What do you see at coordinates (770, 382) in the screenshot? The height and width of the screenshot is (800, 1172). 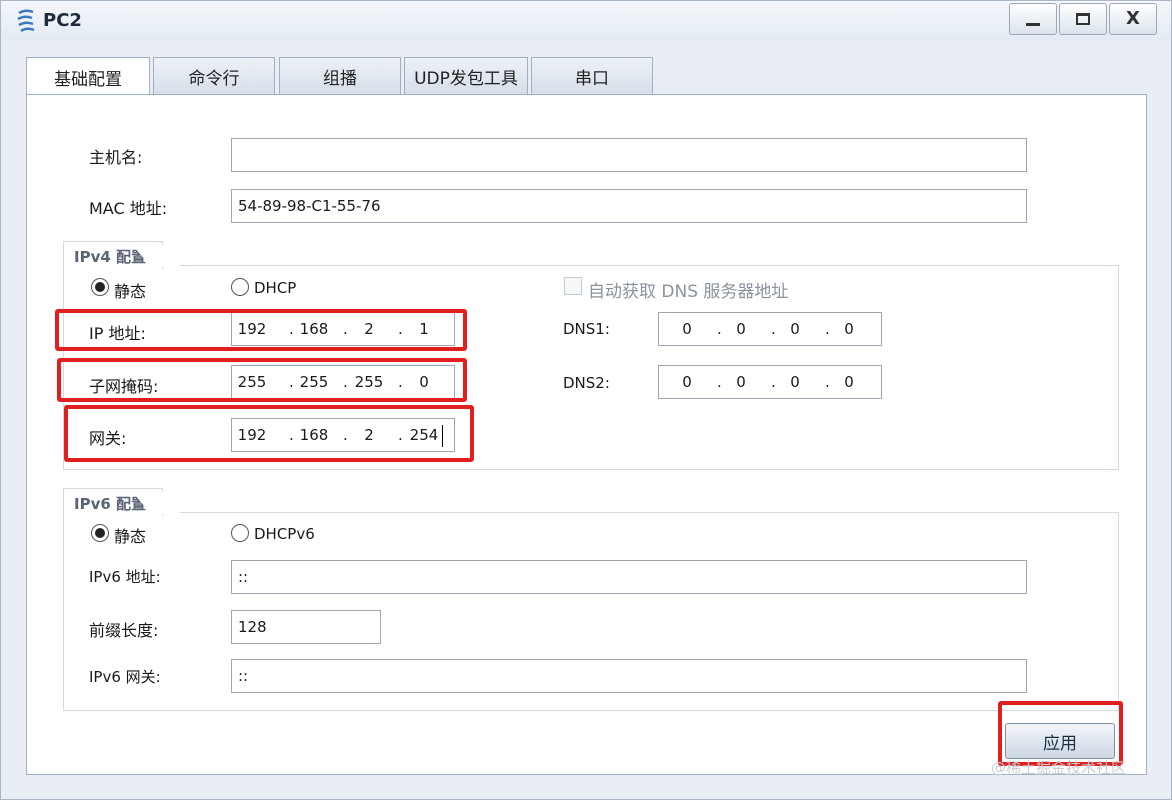 I see `dns2-input: 0 . 0 . 0 . 0` at bounding box center [770, 382].